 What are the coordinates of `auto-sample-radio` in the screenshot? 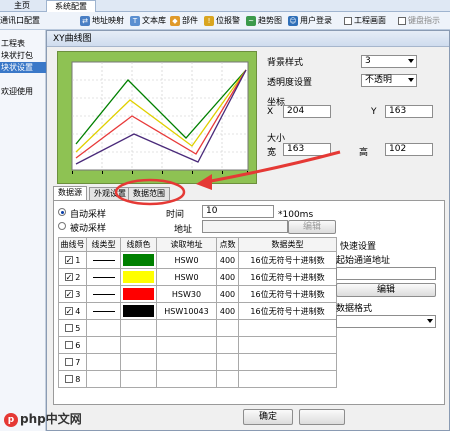 It's located at (62, 212).